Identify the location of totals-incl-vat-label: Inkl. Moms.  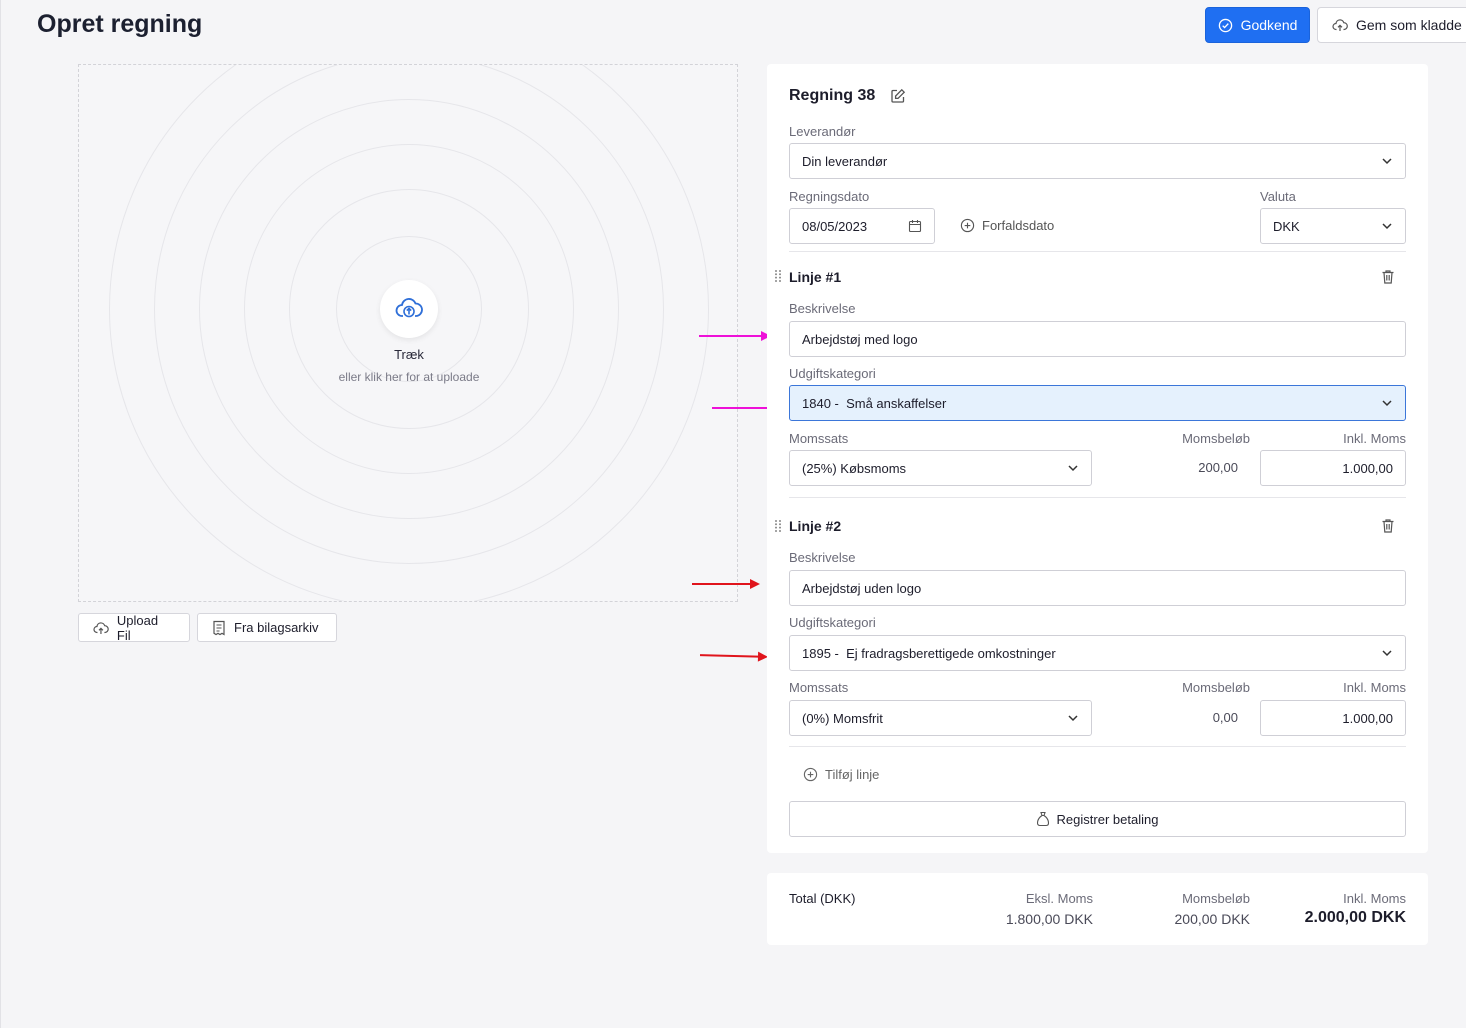
(1374, 898).